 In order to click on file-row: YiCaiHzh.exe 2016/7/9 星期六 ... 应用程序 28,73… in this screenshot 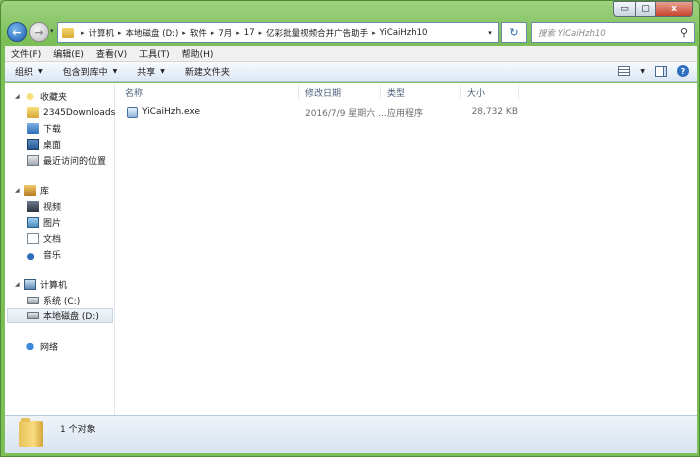, I will do `click(323, 112)`.